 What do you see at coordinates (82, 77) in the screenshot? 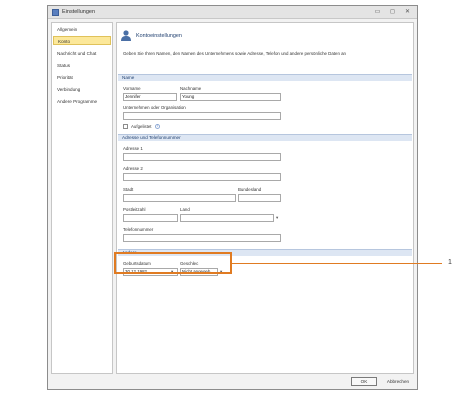
I see `sidebar-item-prioritaet: Priorität` at bounding box center [82, 77].